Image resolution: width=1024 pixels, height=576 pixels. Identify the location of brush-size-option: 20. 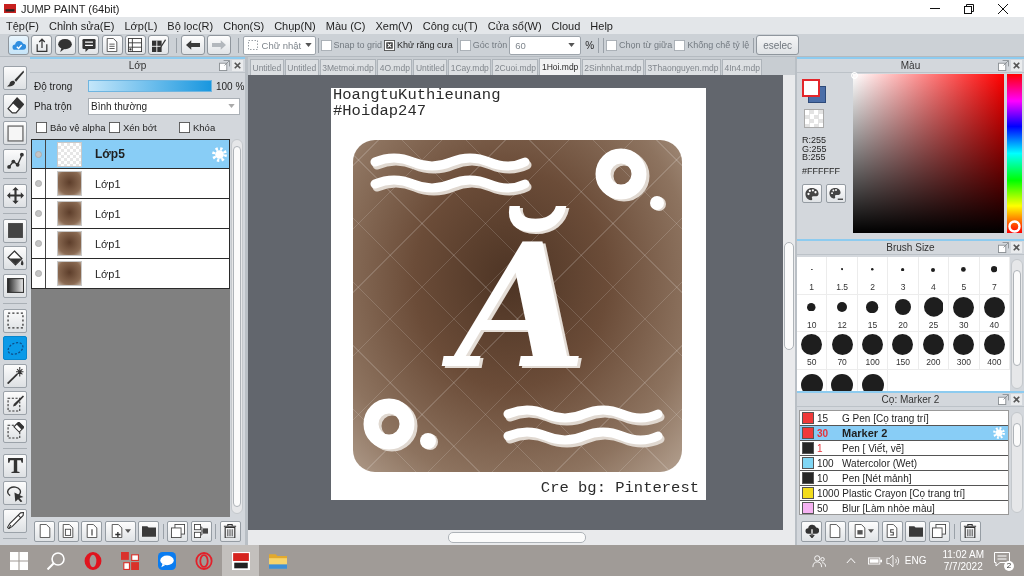
(903, 313).